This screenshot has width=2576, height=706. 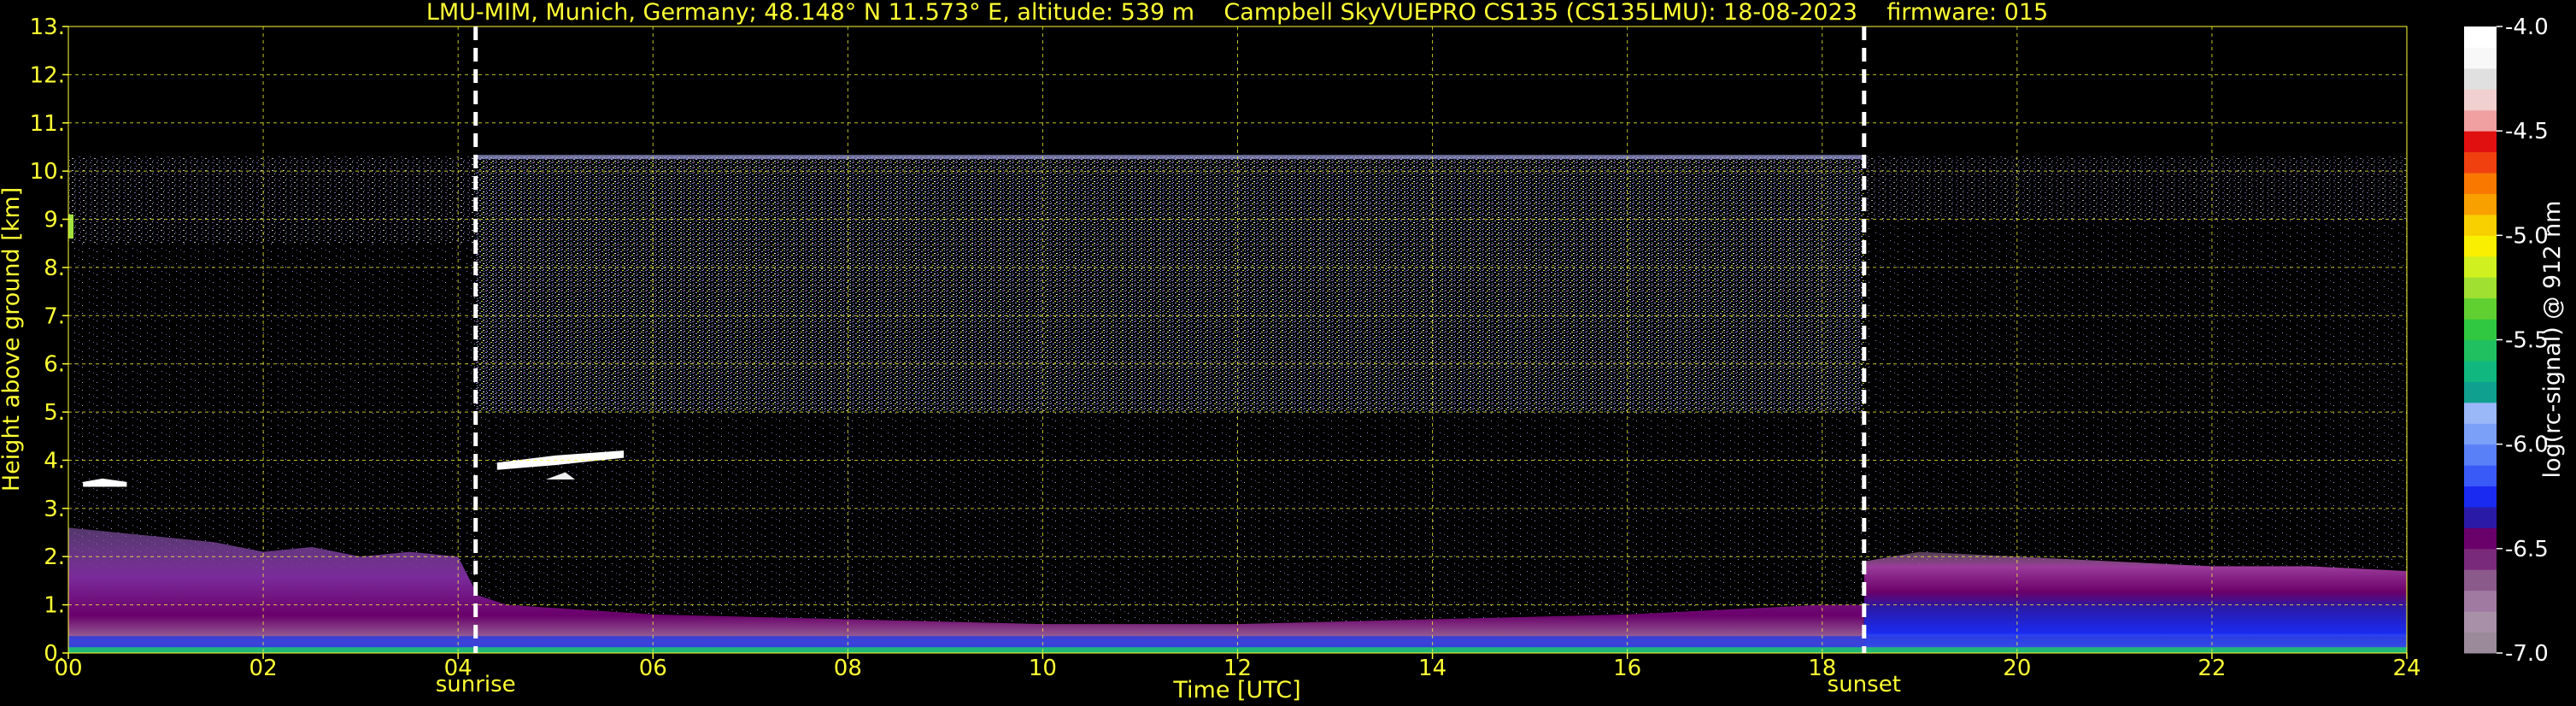 I want to click on x-tick-label: 10, so click(x=1043, y=668).